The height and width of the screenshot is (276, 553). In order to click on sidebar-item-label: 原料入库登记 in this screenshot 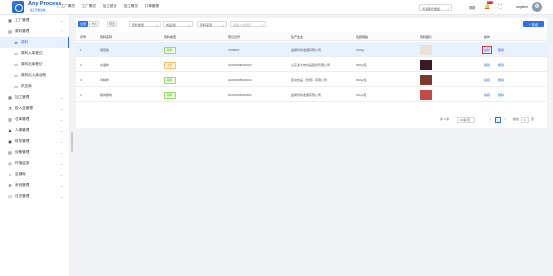, I will do `click(32, 53)`.